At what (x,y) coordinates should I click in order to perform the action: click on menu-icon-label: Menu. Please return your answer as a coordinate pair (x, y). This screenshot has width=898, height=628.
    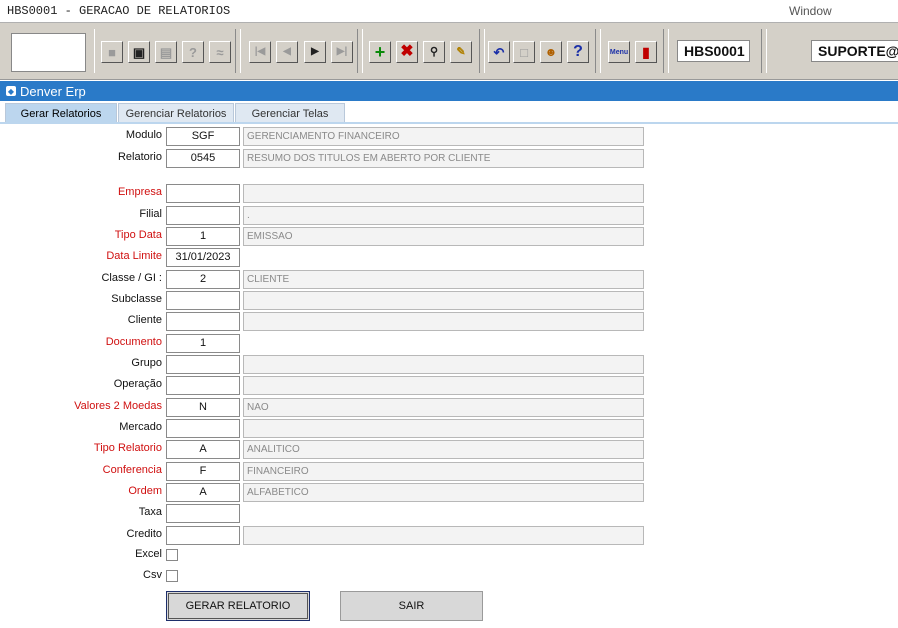
    Looking at the image, I should click on (619, 52).